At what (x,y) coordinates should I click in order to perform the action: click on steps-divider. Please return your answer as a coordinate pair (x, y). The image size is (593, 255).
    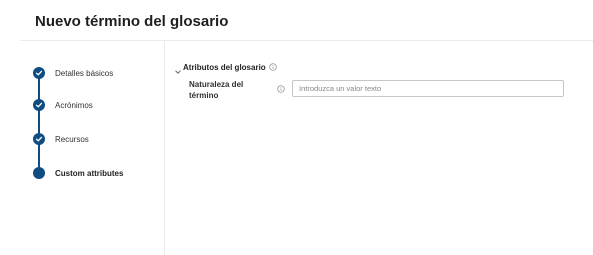
    Looking at the image, I should click on (164, 148).